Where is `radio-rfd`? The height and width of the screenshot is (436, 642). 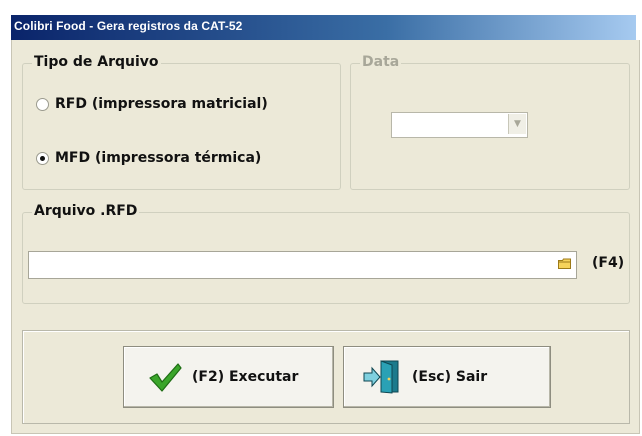
radio-rfd is located at coordinates (42, 104).